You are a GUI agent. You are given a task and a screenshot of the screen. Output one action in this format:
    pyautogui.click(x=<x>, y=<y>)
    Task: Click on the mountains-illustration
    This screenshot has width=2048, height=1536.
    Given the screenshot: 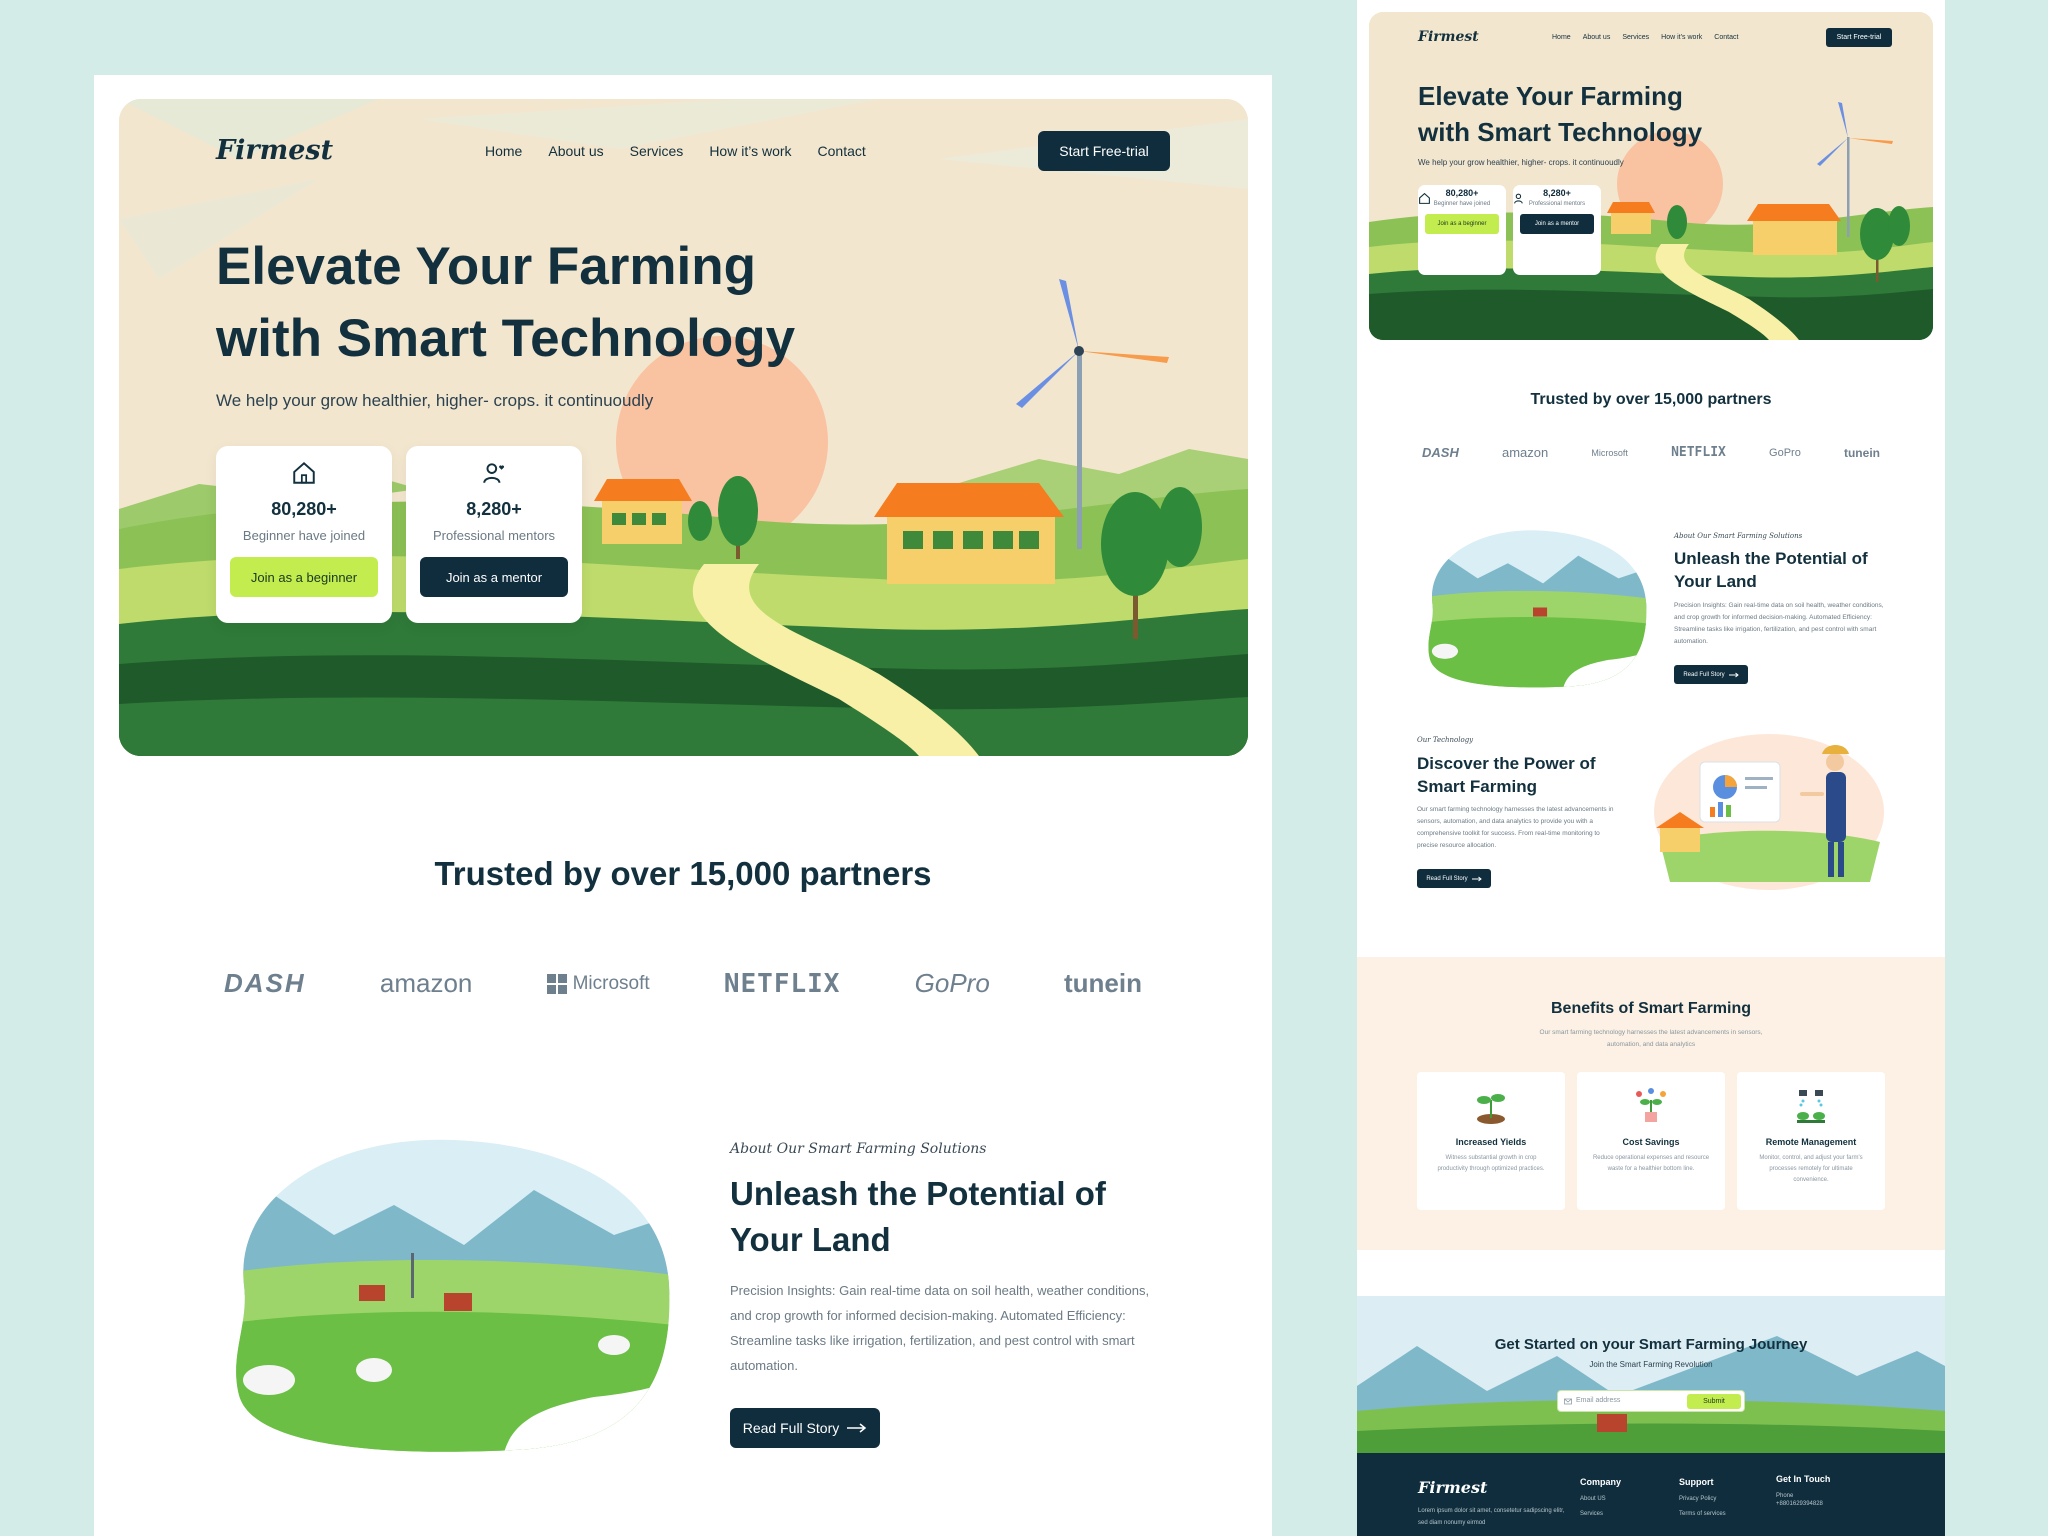 What is the action you would take?
    pyautogui.click(x=1651, y=1374)
    